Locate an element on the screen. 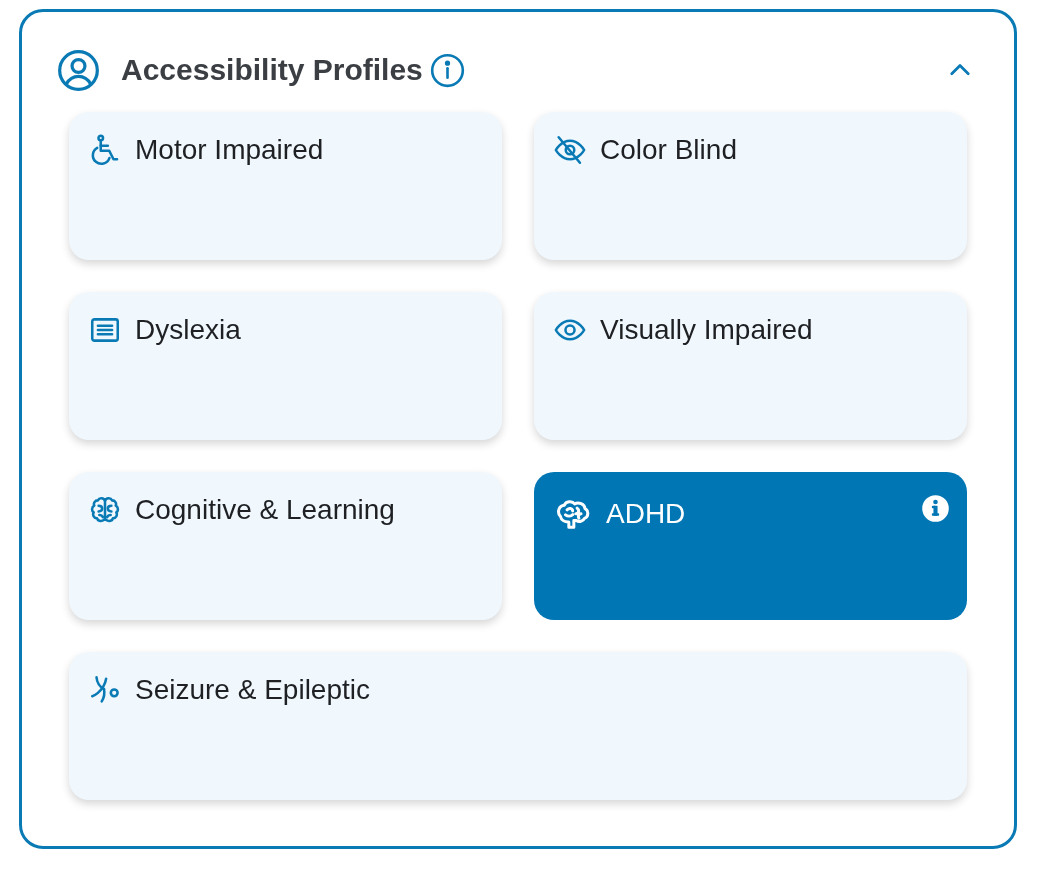 The image size is (1037, 879). profile-card: Cognitive & Learning is located at coordinates (285, 546).